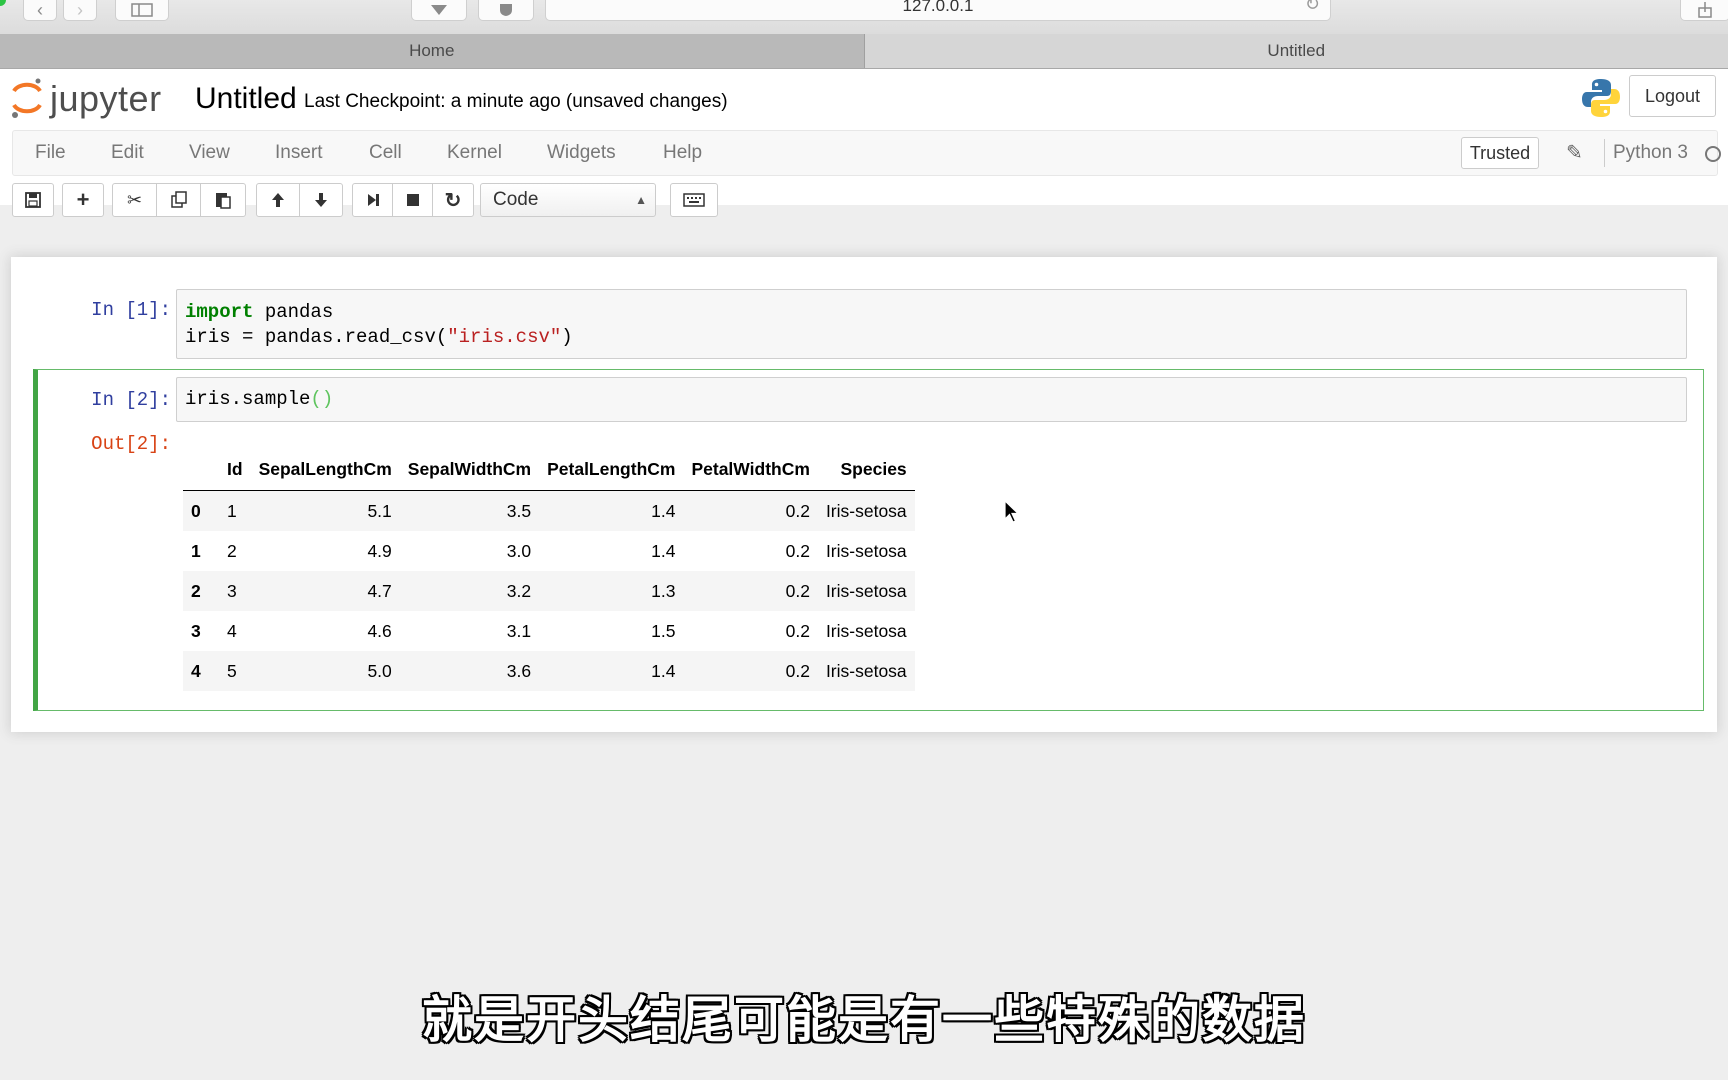  What do you see at coordinates (568, 200) in the screenshot?
I see `cell-type-select: Code ▲` at bounding box center [568, 200].